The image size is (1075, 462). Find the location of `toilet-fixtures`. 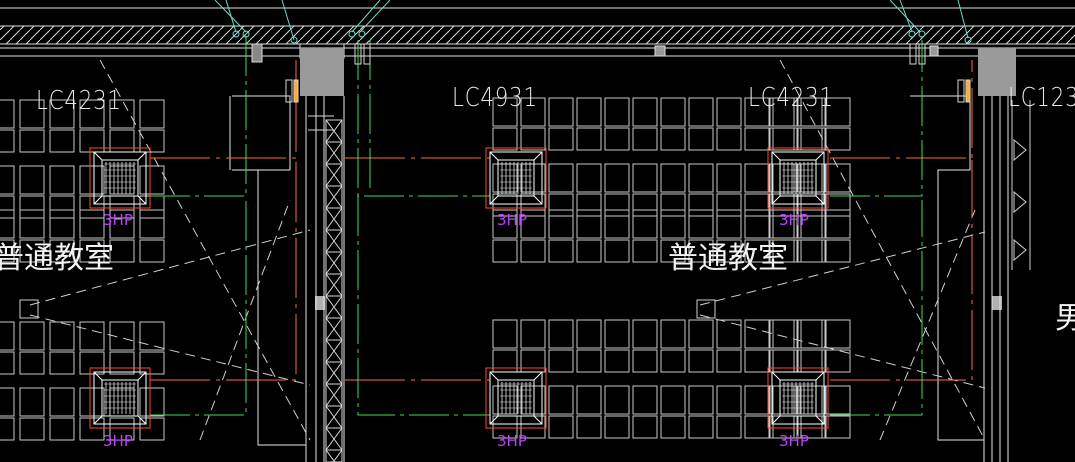

toilet-fixtures is located at coordinates (1021, 185).